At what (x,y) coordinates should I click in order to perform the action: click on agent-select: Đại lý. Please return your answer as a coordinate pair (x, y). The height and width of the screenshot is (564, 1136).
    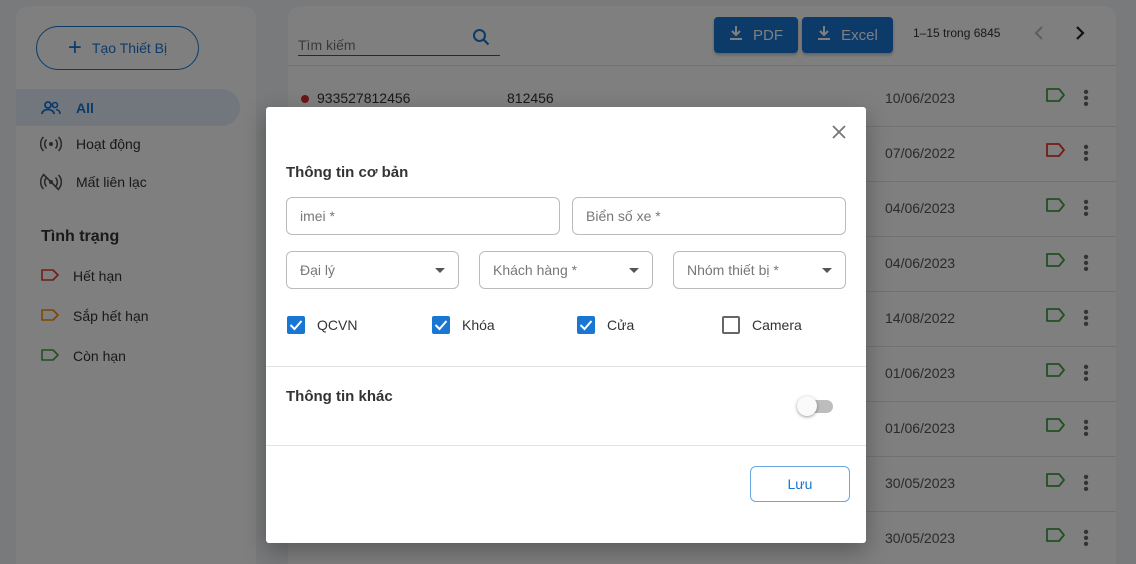
    Looking at the image, I should click on (372, 270).